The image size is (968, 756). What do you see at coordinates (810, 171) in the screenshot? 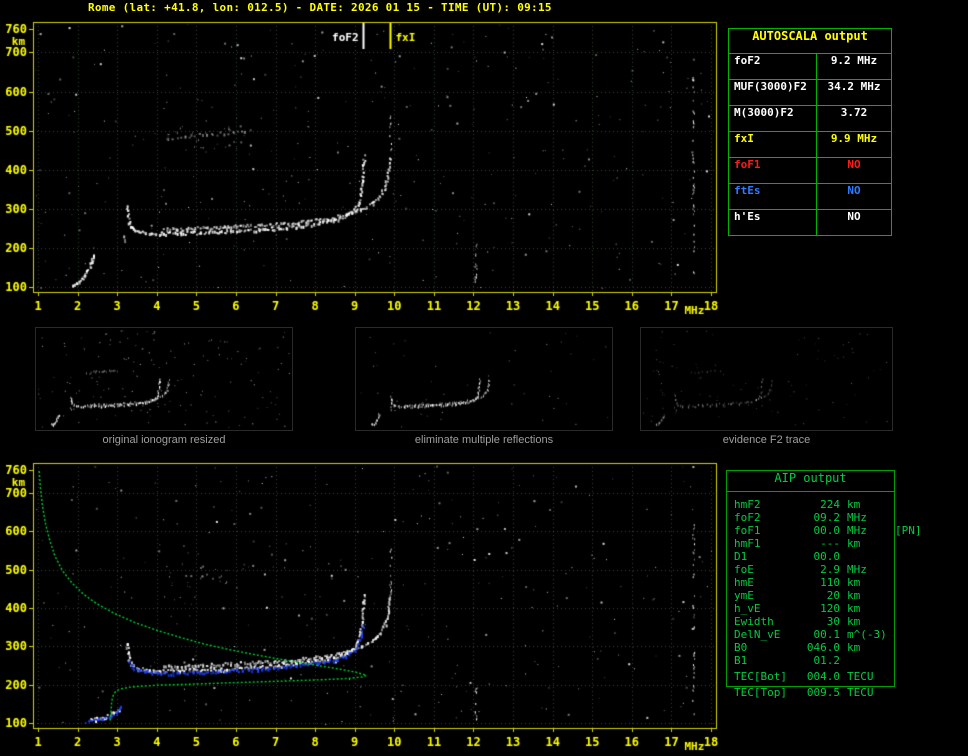
I see `autoscala-row-fof1: foF1 NO` at bounding box center [810, 171].